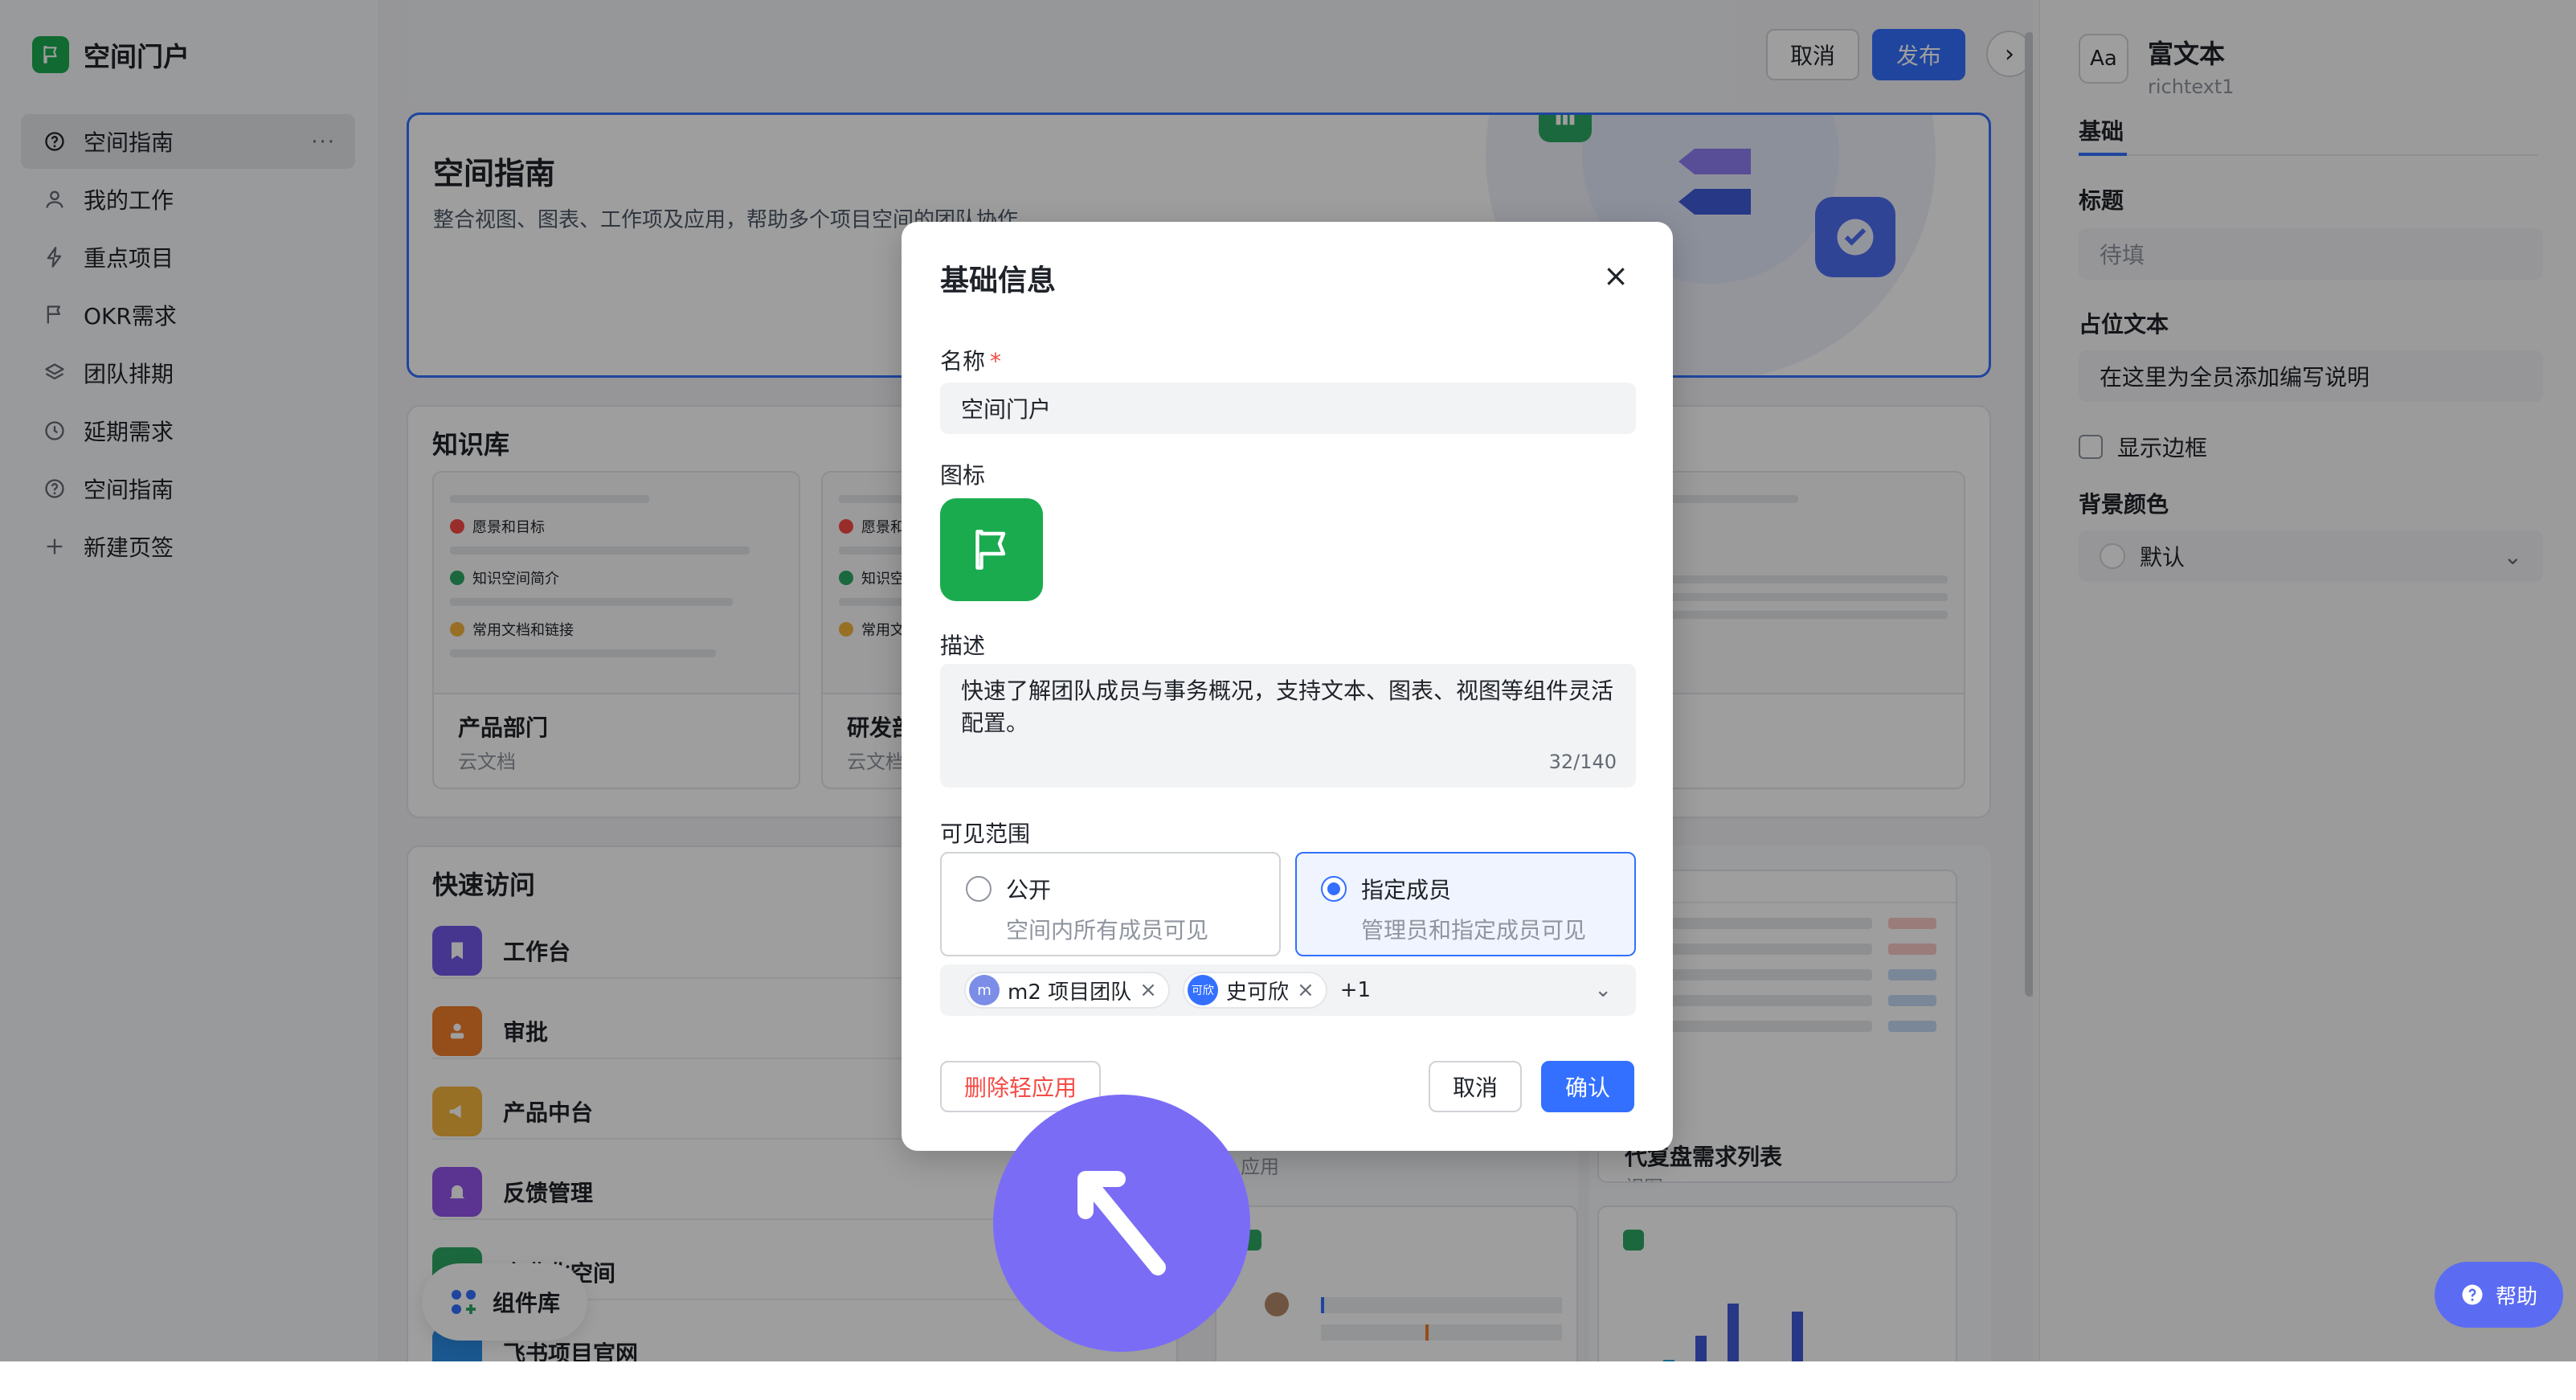  What do you see at coordinates (1406, 890) in the screenshot?
I see `members-title: 指定成员` at bounding box center [1406, 890].